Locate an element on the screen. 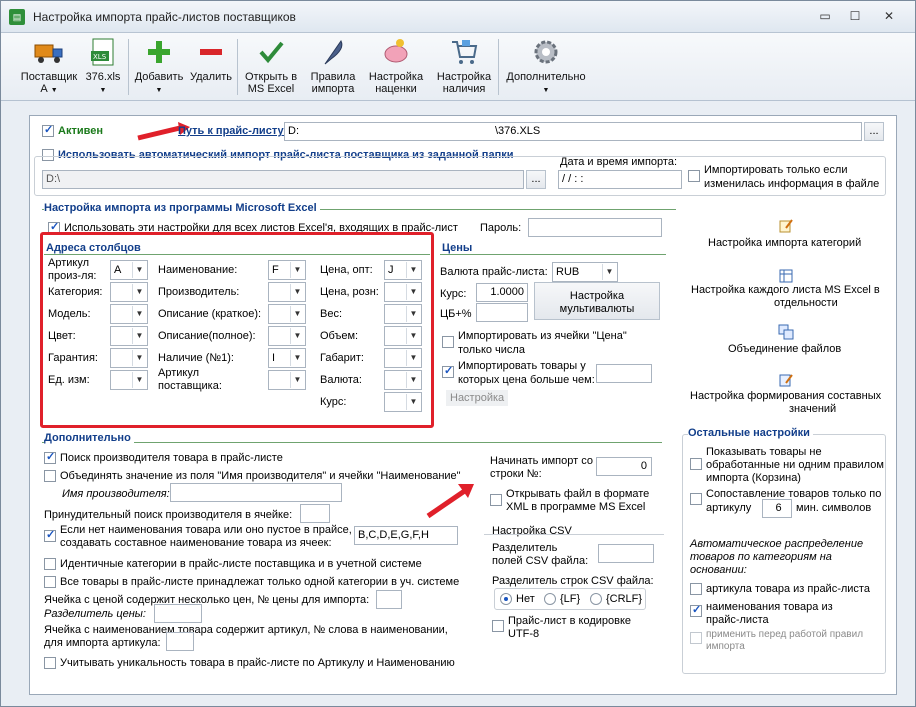  delete-button: Удалить is located at coordinates (211, 67).